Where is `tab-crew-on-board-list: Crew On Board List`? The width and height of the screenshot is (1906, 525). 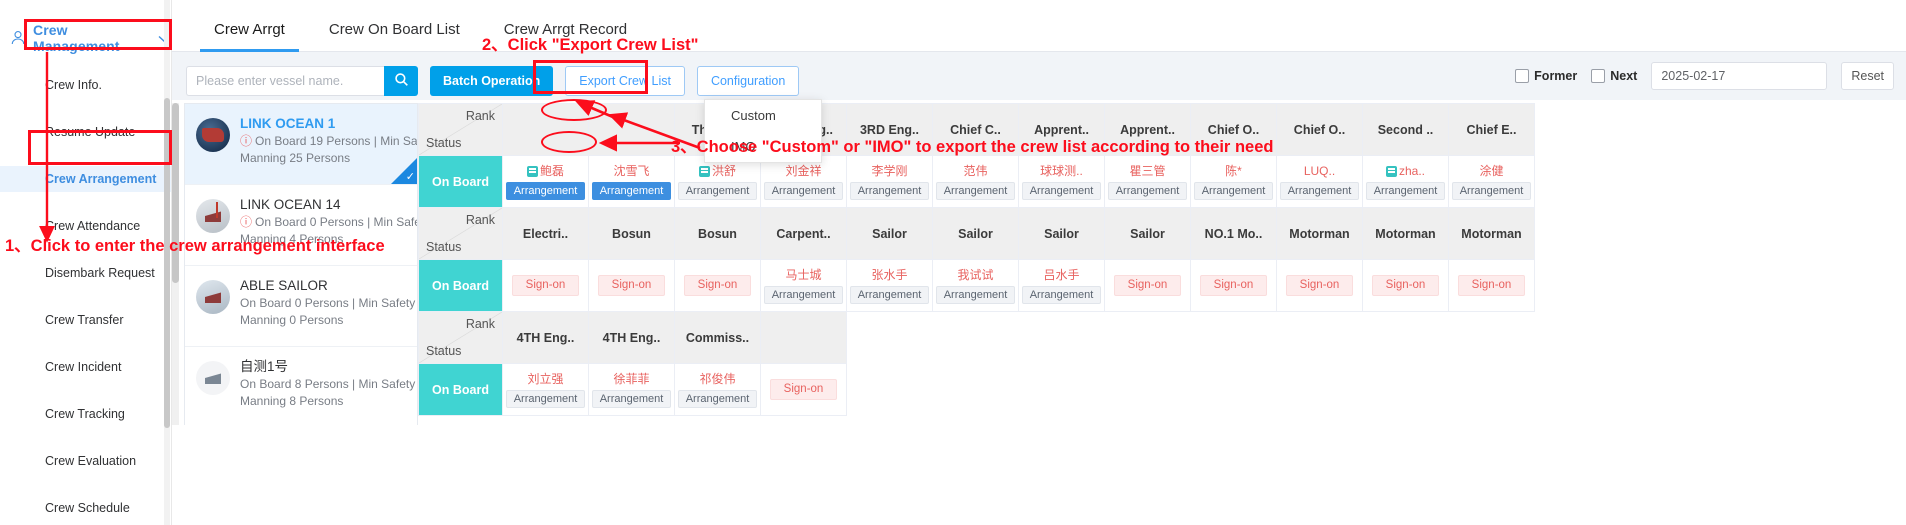
tab-crew-on-board-list: Crew On Board List is located at coordinates (394, 36).